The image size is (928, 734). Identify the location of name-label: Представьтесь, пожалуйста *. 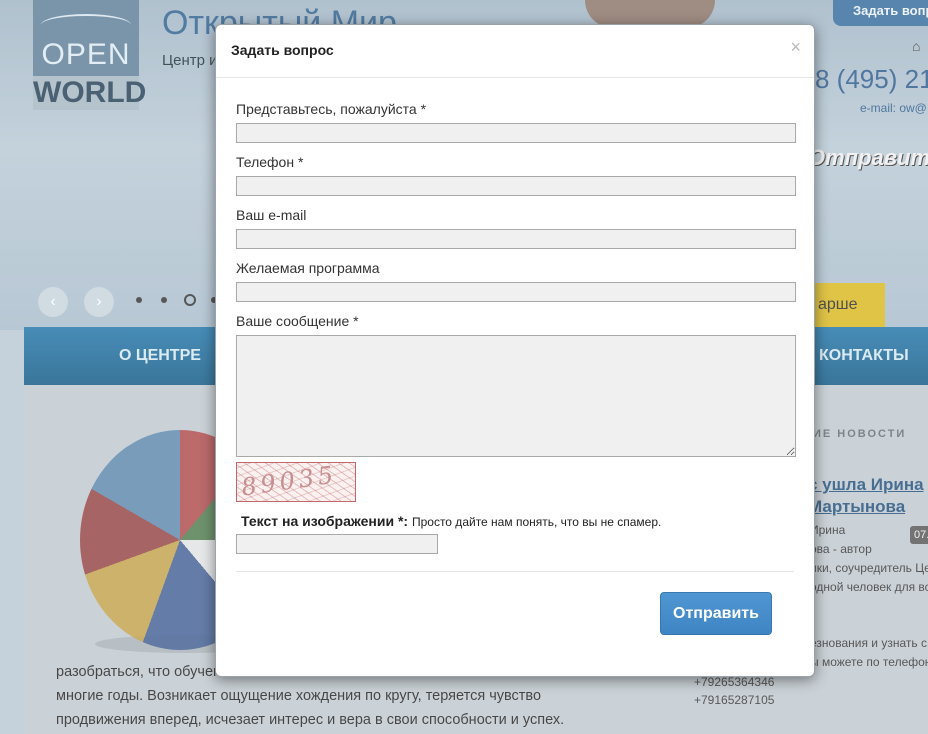
(331, 109).